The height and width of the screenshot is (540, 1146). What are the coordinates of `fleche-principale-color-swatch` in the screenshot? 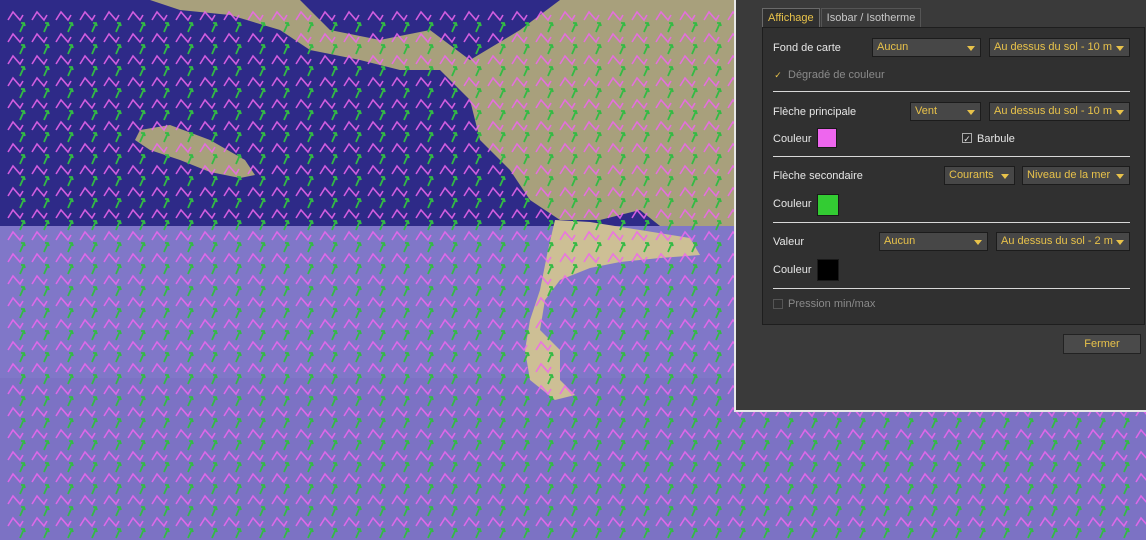 It's located at (827, 138).